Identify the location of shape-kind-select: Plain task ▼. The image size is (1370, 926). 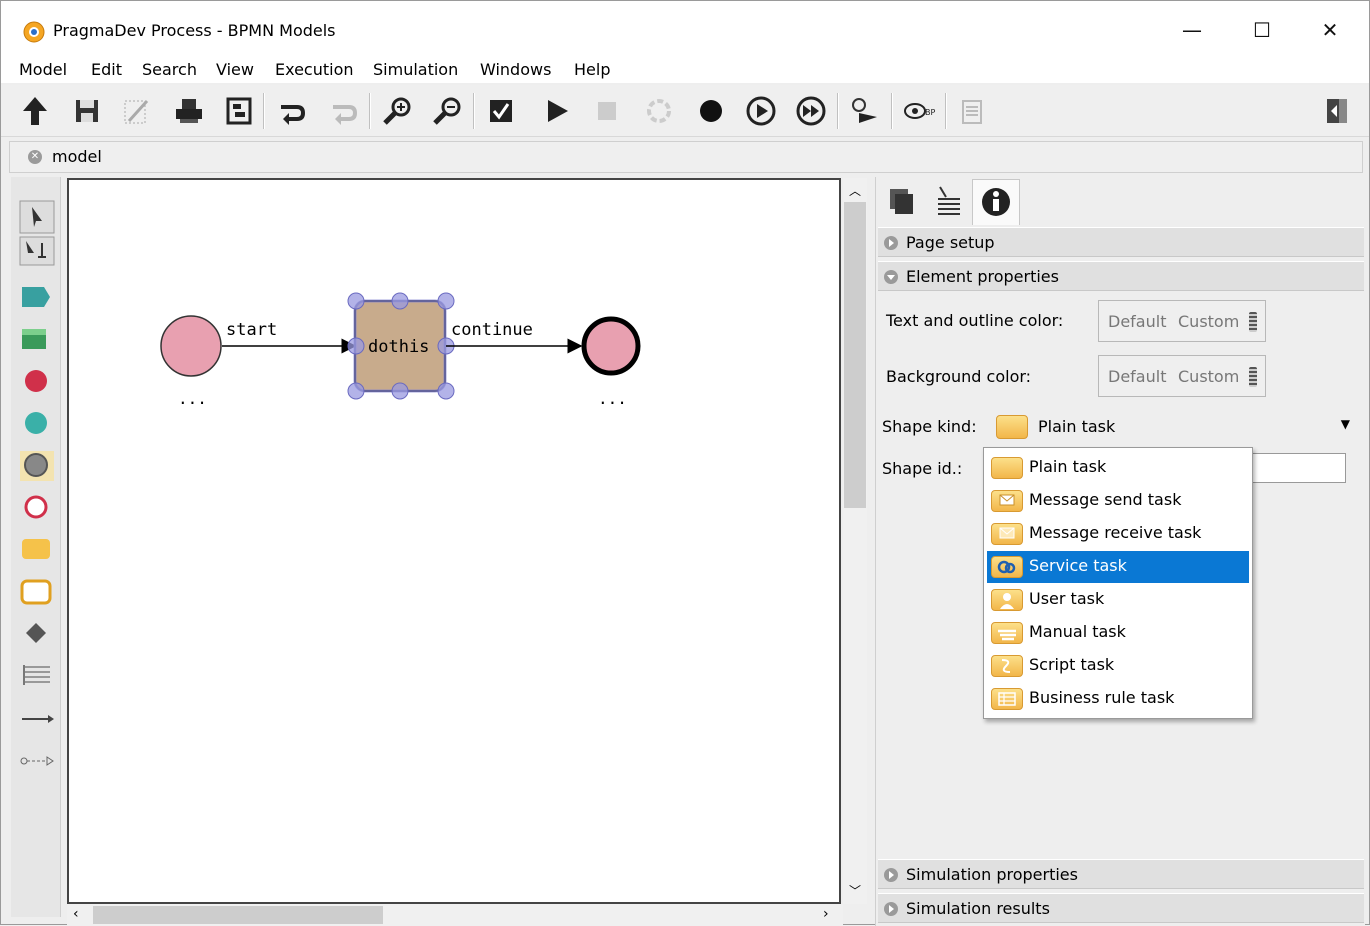
(1172, 427).